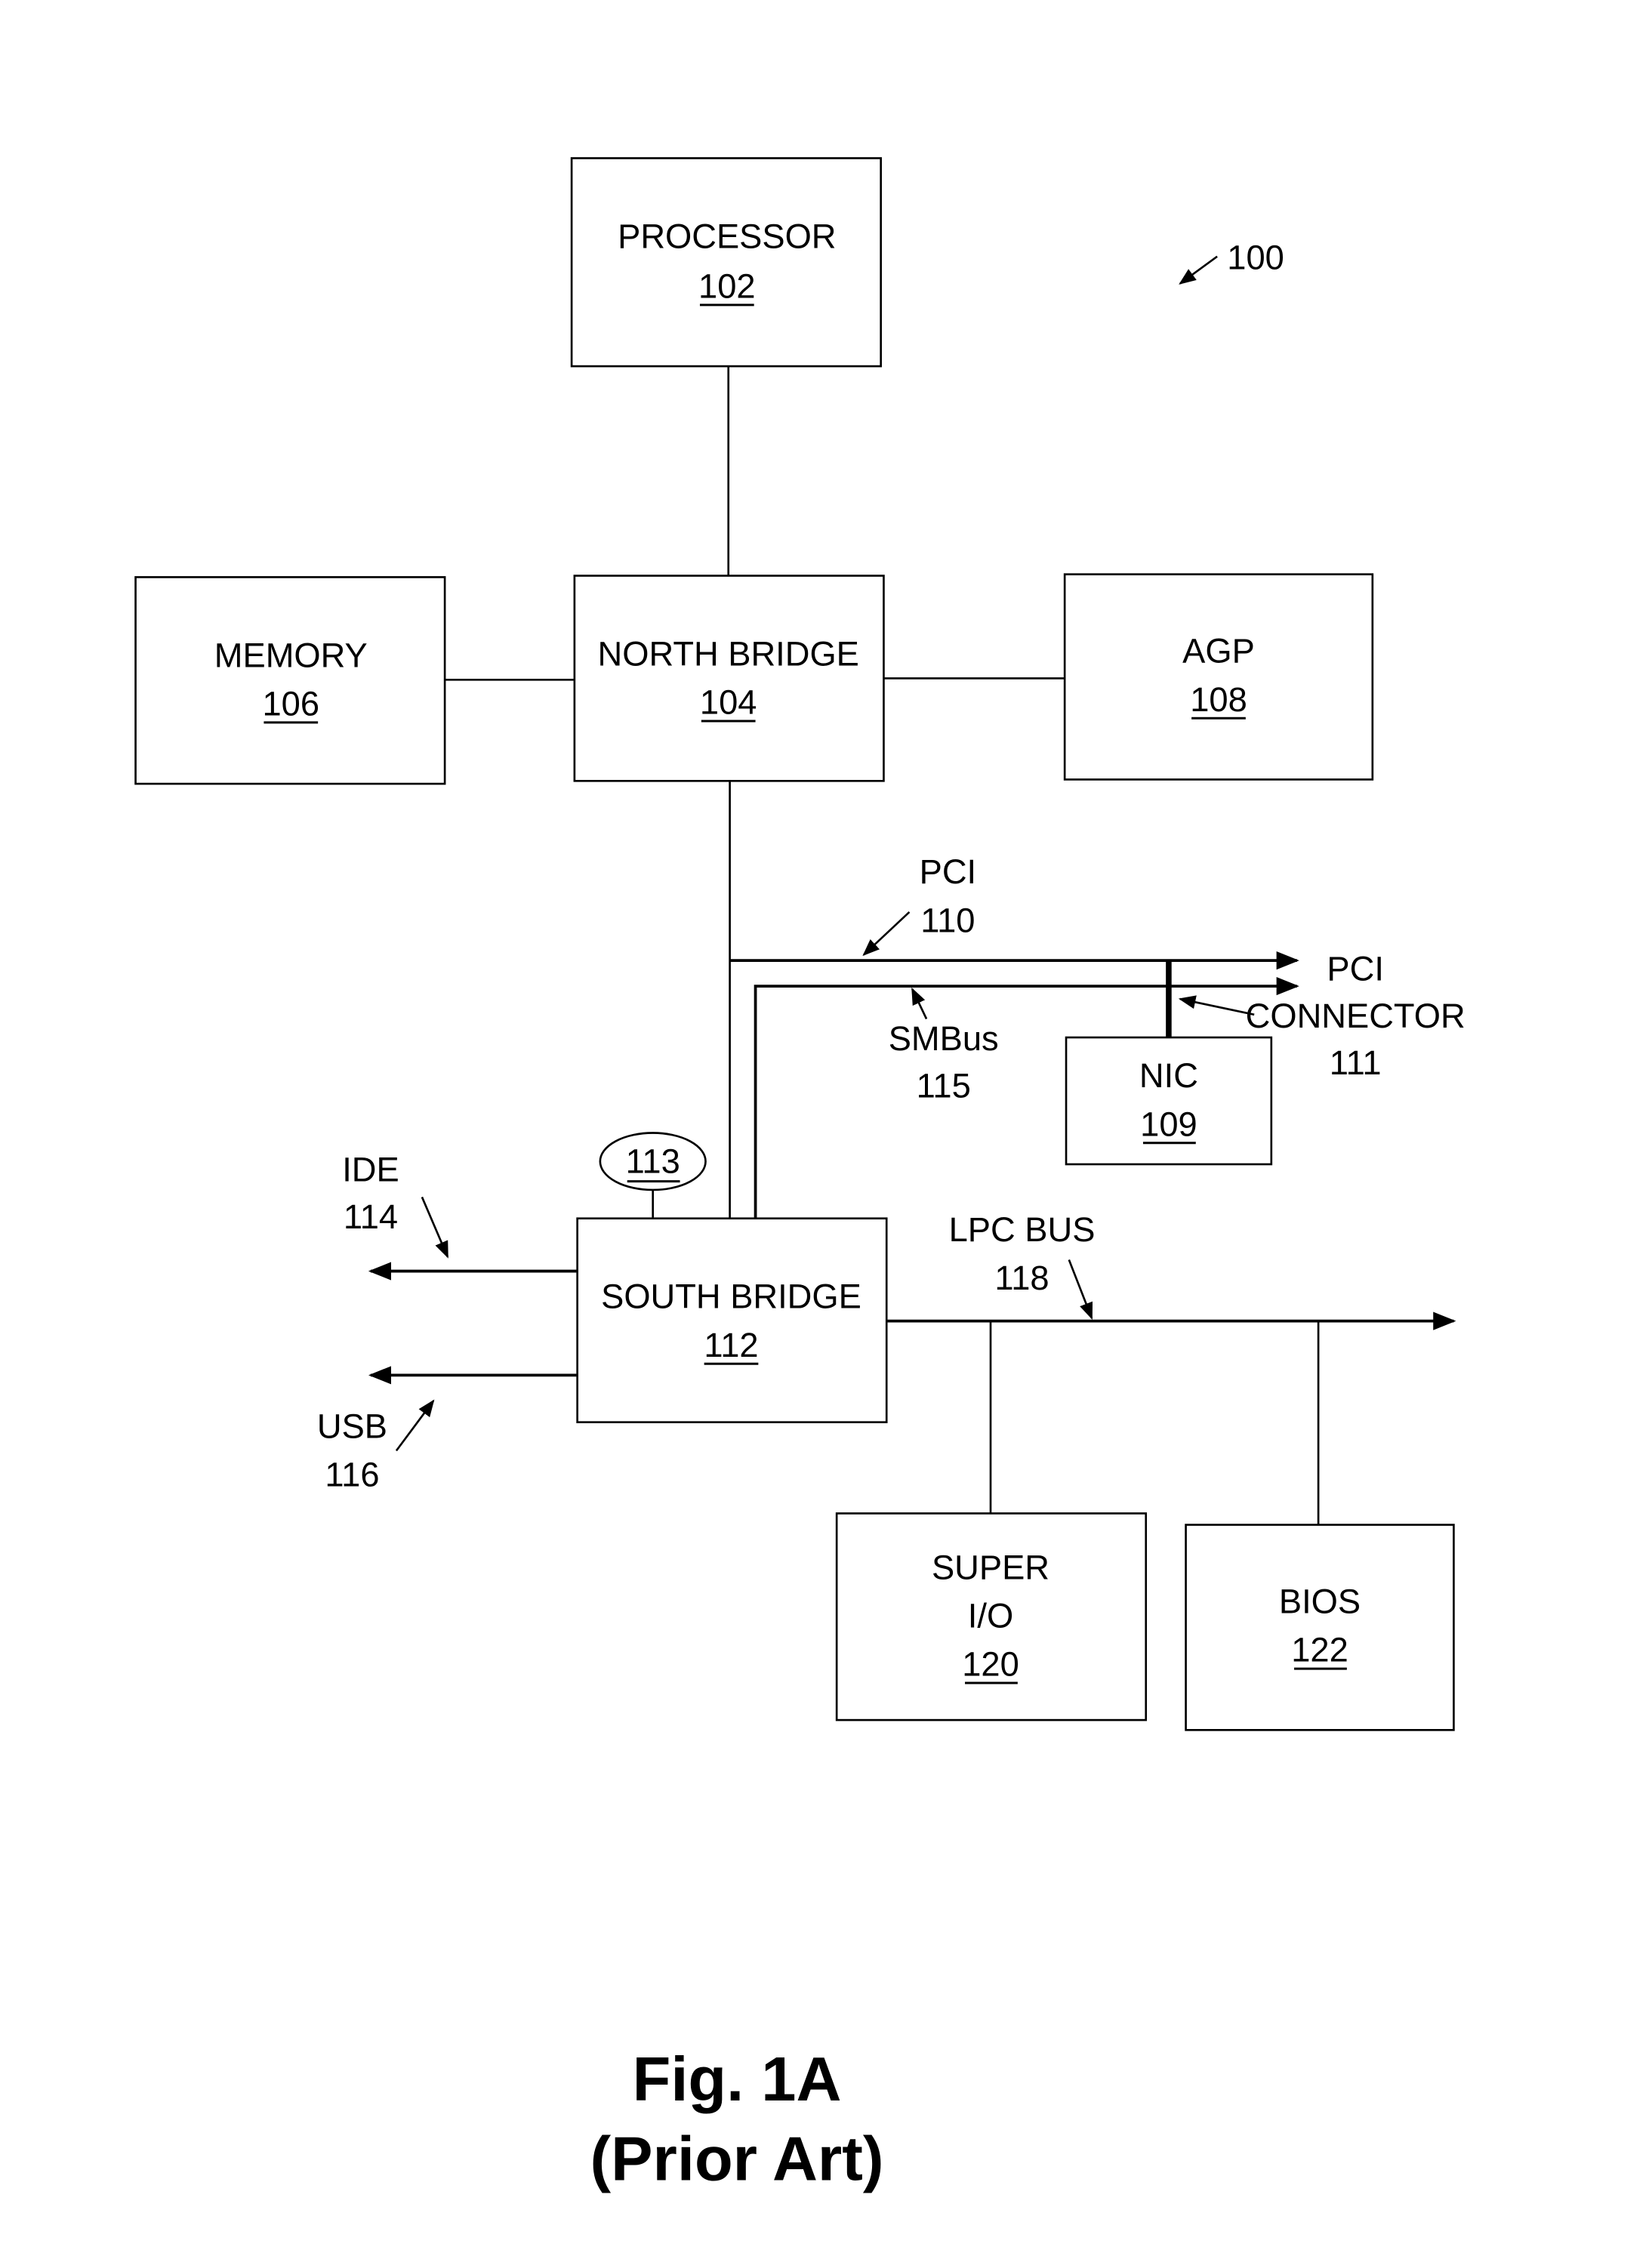  What do you see at coordinates (727, 236) in the screenshot?
I see `processor-label: PROCESSOR` at bounding box center [727, 236].